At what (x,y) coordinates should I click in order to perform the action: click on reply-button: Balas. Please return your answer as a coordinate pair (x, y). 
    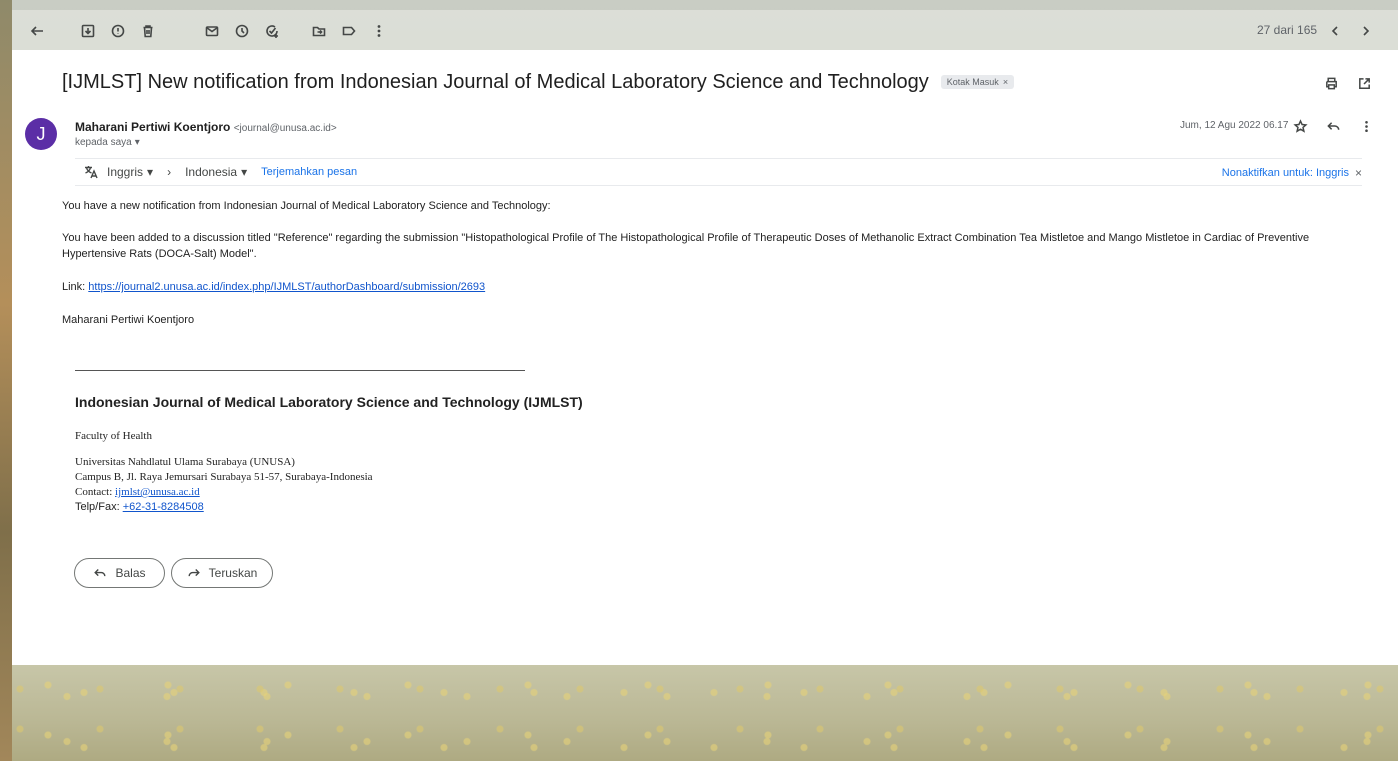
    Looking at the image, I should click on (119, 573).